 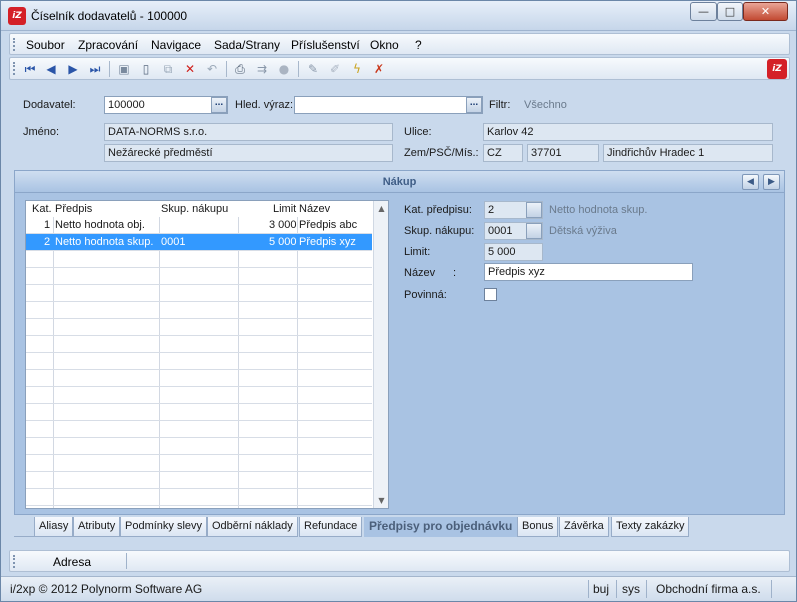 What do you see at coordinates (313, 69) in the screenshot?
I see `edit-icon: ✎` at bounding box center [313, 69].